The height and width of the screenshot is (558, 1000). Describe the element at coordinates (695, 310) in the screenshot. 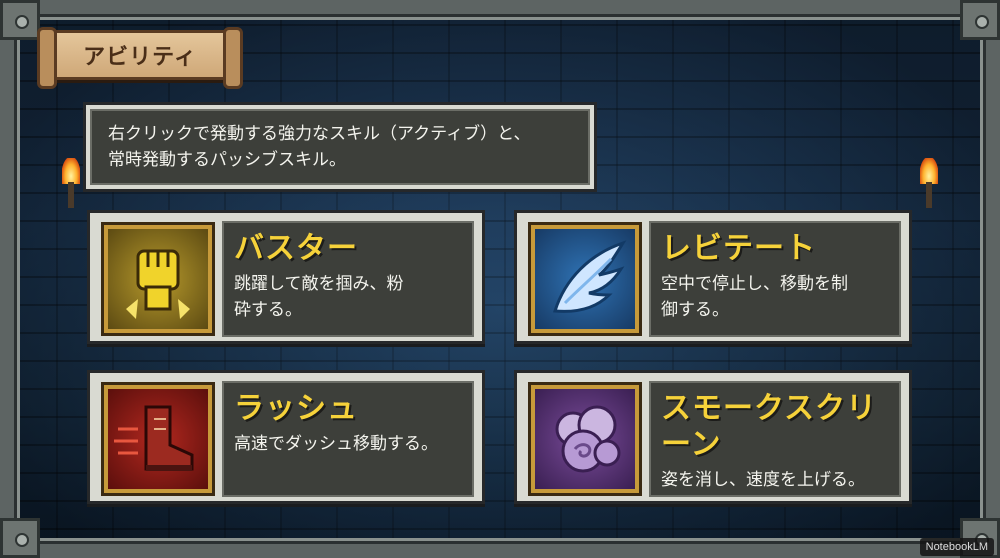

I see `skill-description-line: 御する。` at that location.